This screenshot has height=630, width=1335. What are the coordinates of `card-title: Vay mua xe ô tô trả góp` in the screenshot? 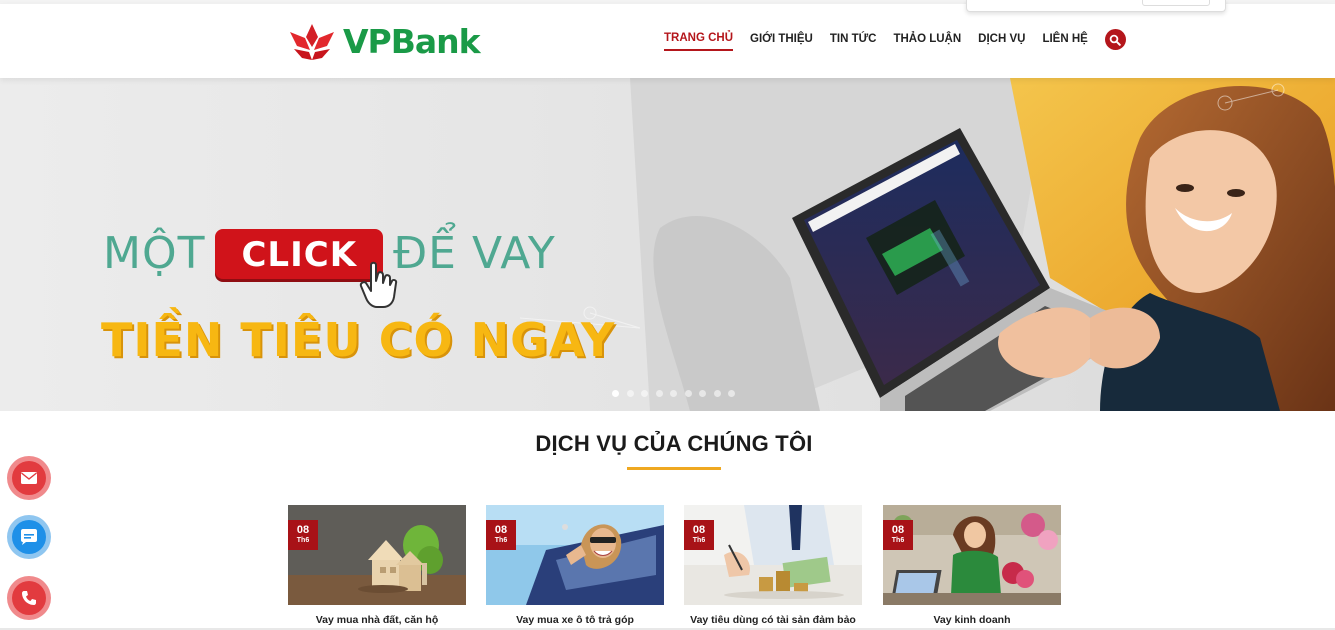 It's located at (575, 620).